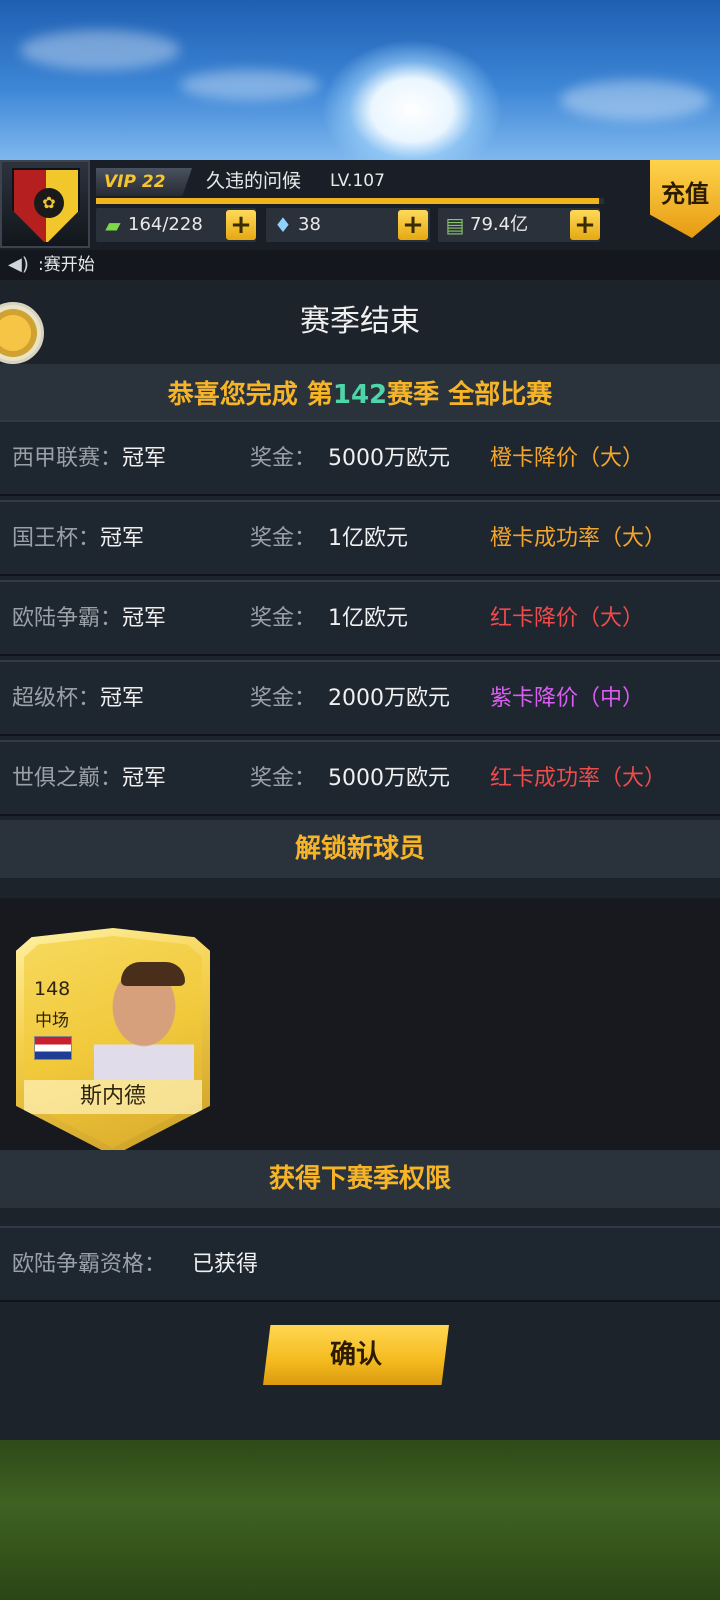  I want to click on add-diamond-button: +, so click(413, 225).